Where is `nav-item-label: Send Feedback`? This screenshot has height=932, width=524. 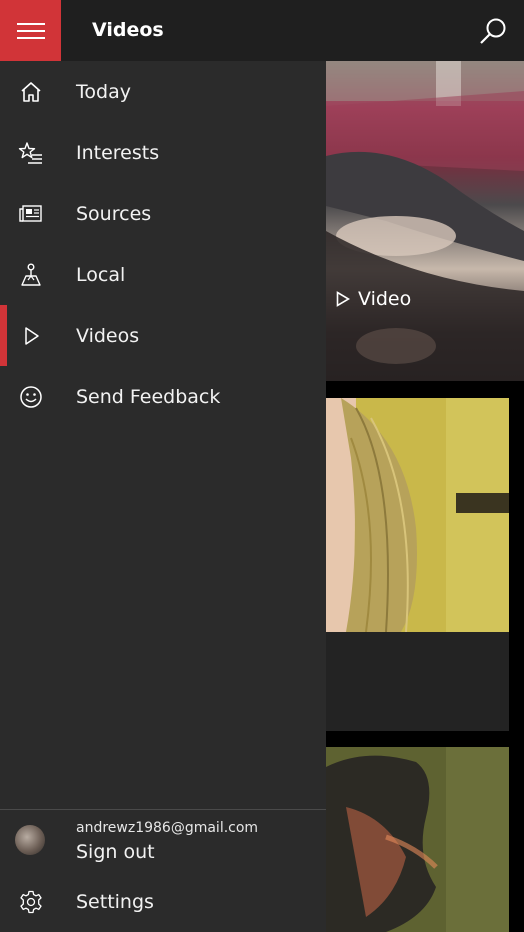
nav-item-label: Send Feedback is located at coordinates (148, 396).